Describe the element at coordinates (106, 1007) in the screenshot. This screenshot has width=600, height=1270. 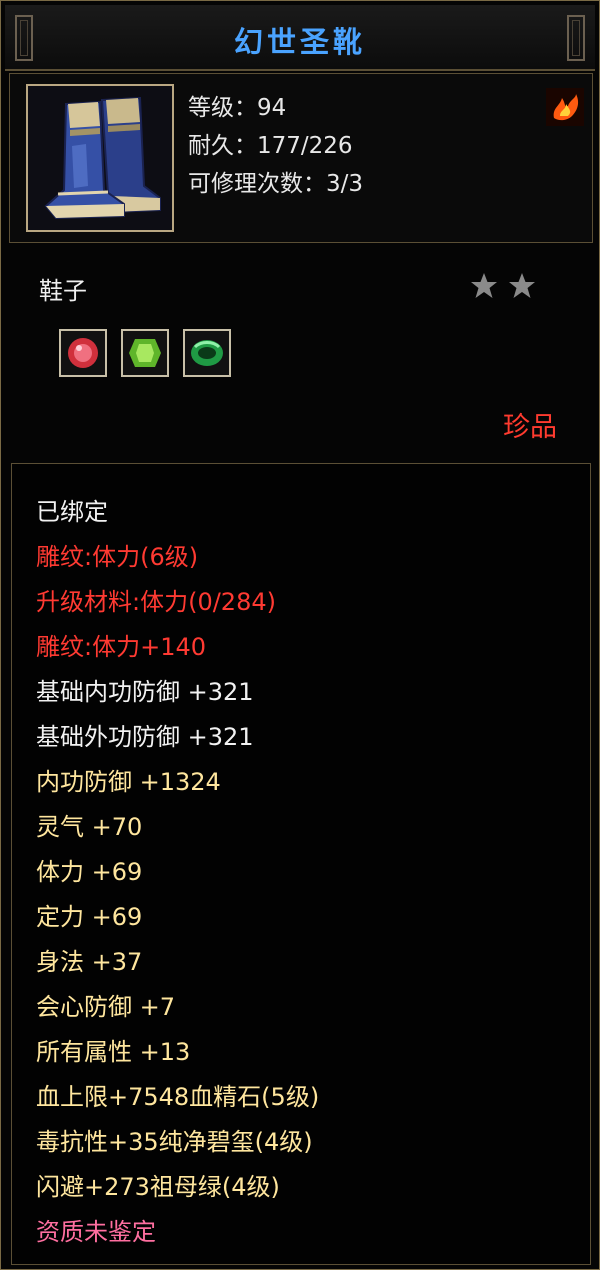
I see `attribute-line: 会心防御 +7` at that location.